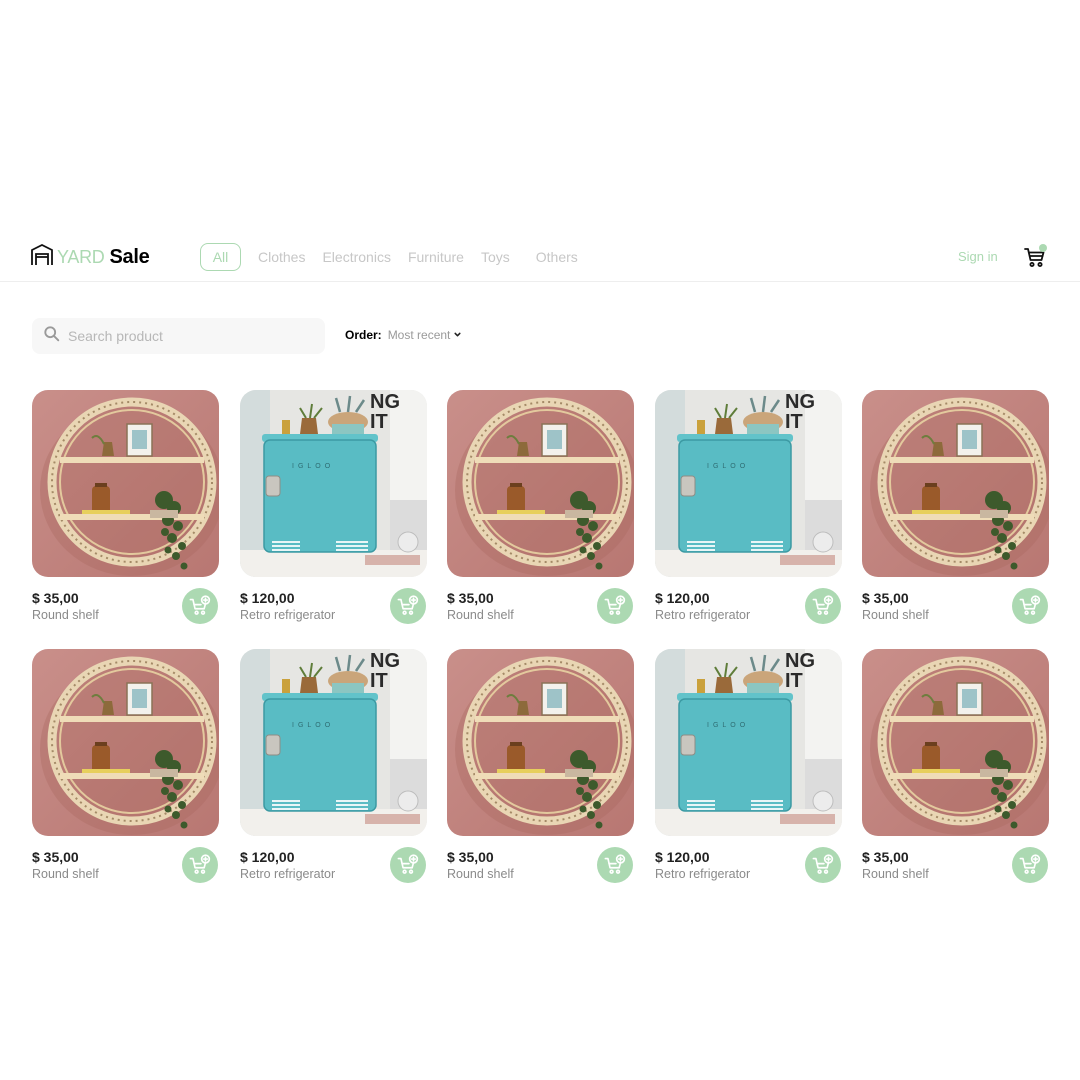 This screenshot has height=1080, width=1080. I want to click on shopping-cart-icon, so click(1035, 260).